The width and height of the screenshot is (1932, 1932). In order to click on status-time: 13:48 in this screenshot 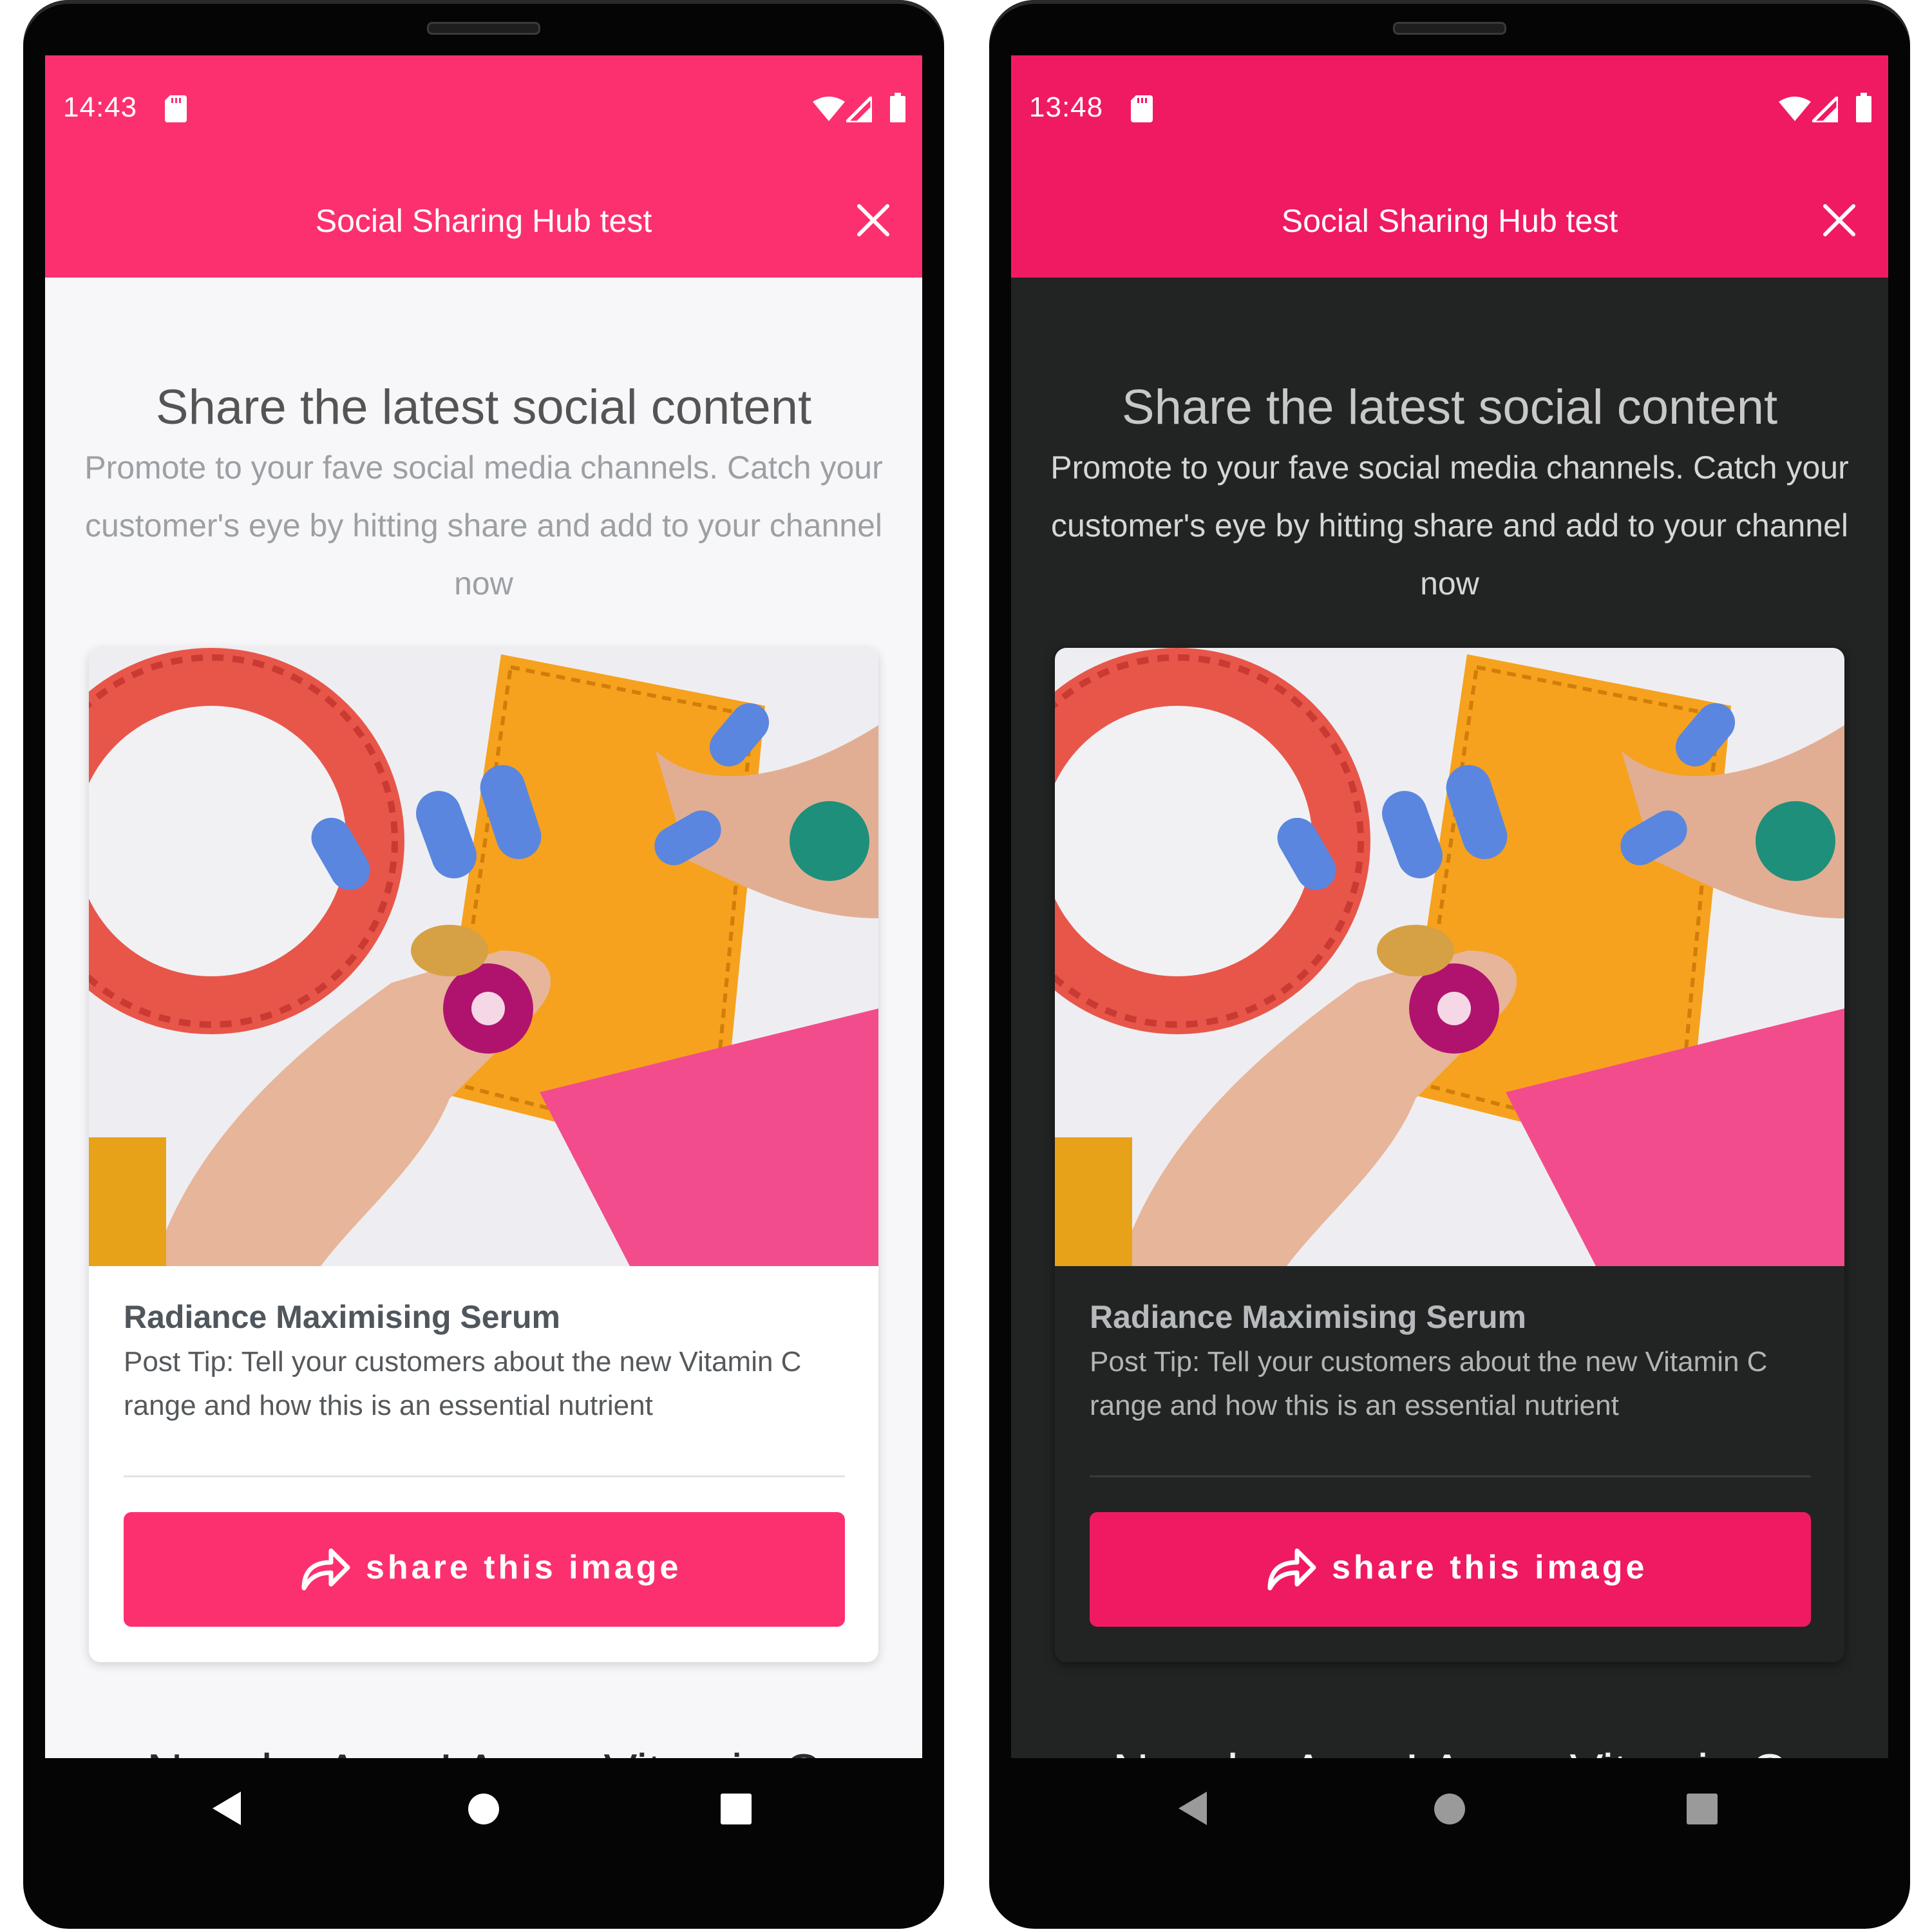, I will do `click(1066, 107)`.